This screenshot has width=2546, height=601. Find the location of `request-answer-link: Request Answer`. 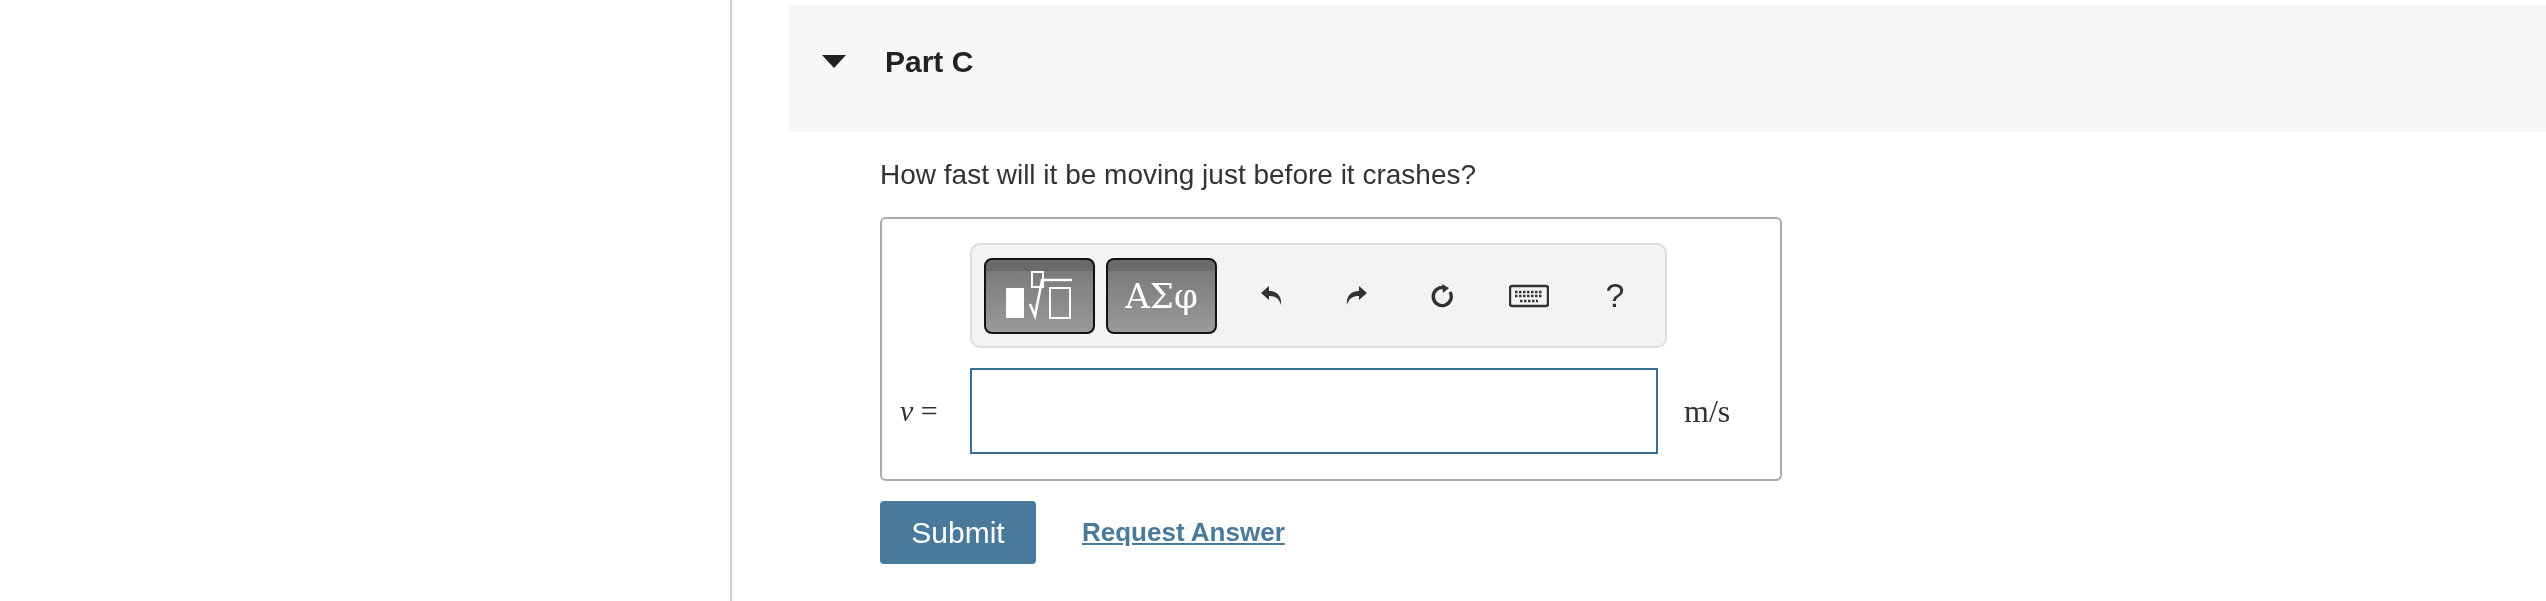

request-answer-link: Request Answer is located at coordinates (1183, 532).